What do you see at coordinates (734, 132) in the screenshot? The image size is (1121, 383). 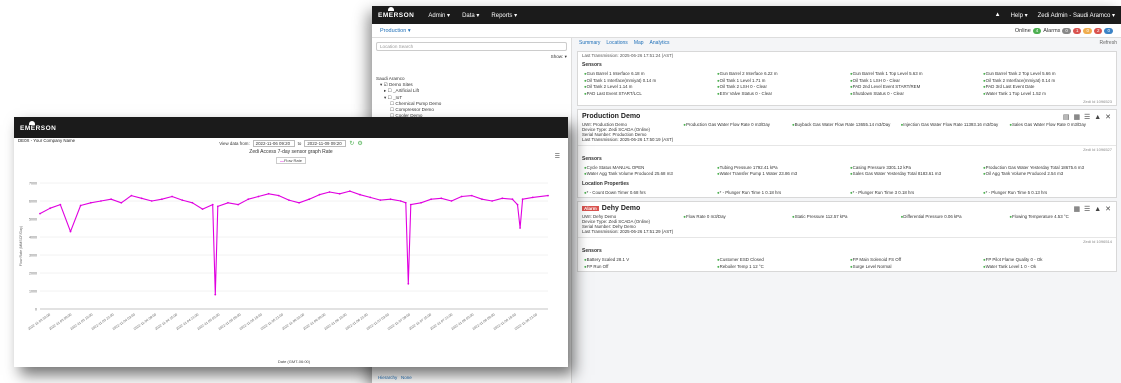 I see `rate-item: Production Gas Water Flow Rate 0 m3/Day` at bounding box center [734, 132].